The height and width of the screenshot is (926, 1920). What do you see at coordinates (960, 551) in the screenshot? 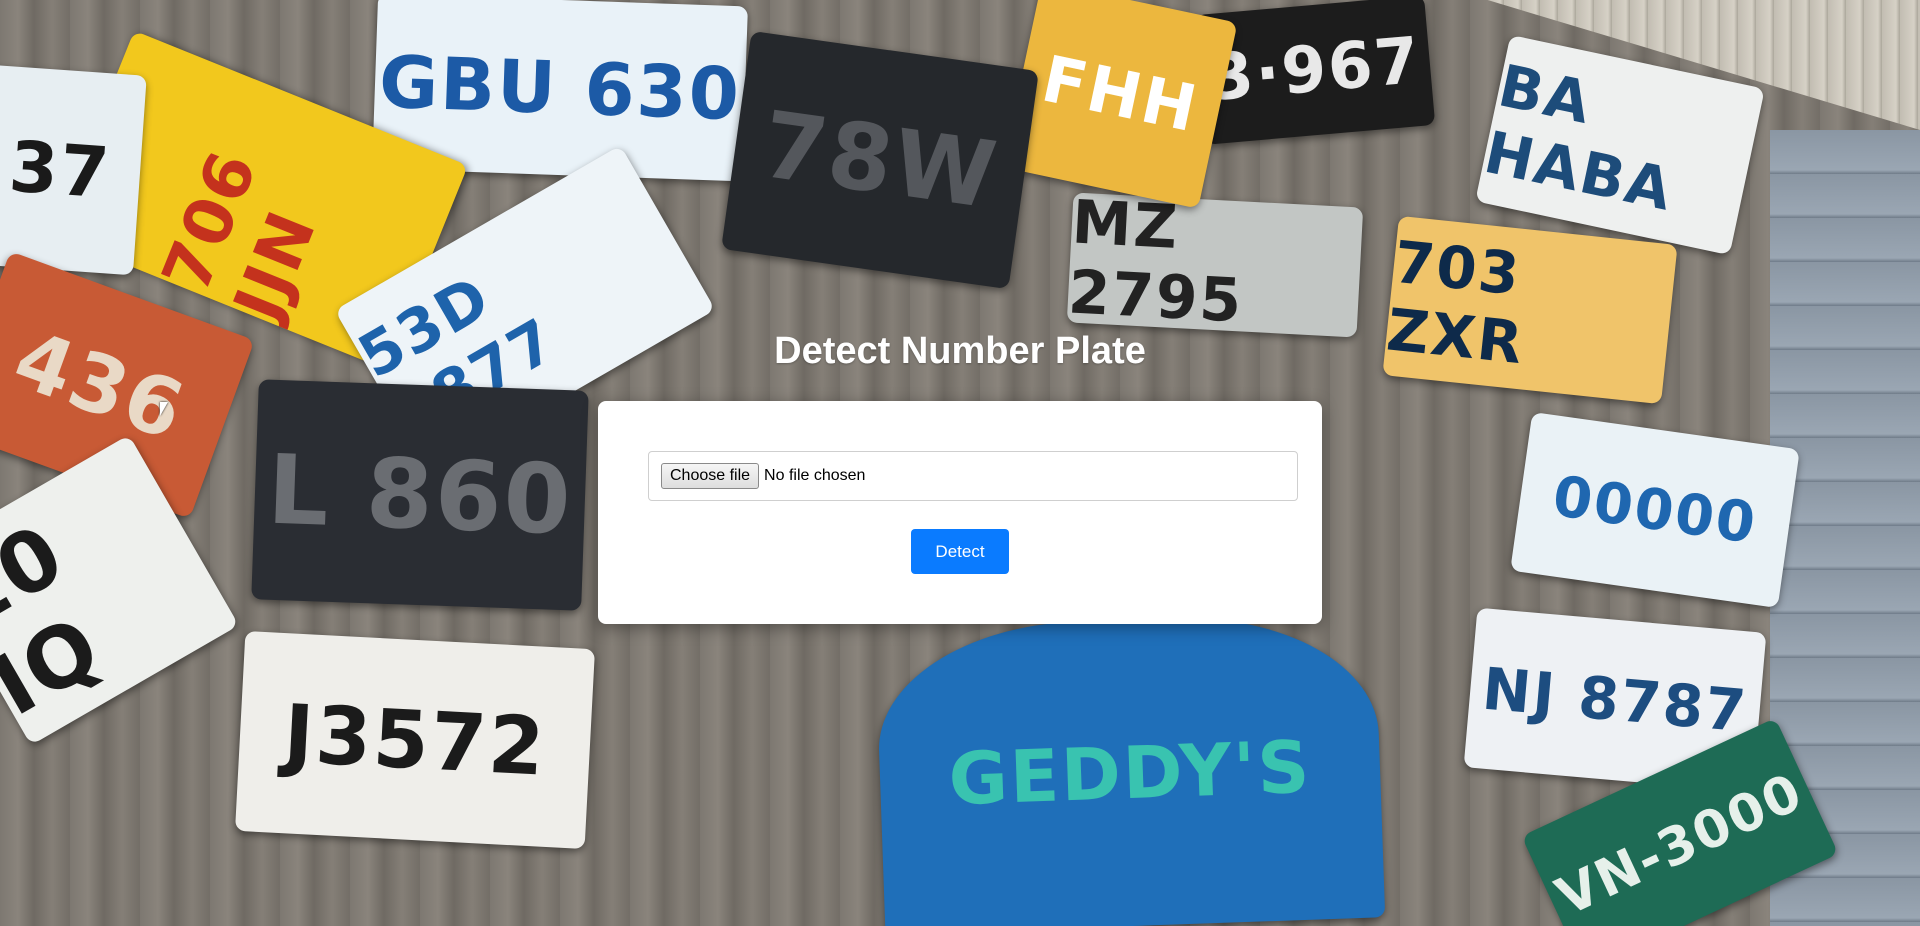
I see `detect-button: Detect` at bounding box center [960, 551].